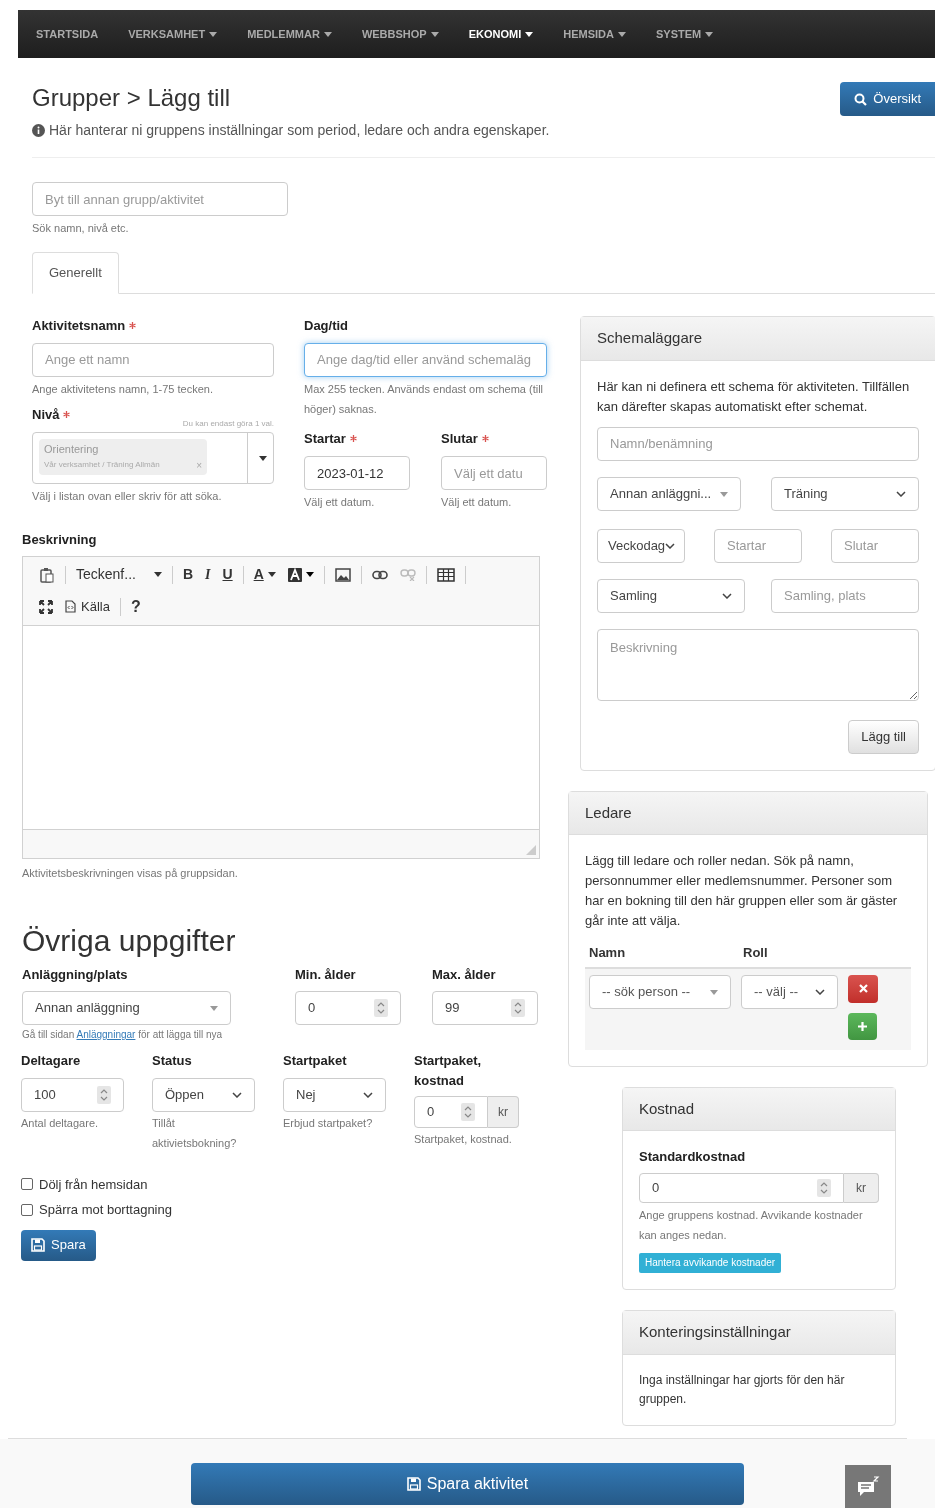  I want to click on tag-path: Vår verksamhet / Träning Allmän, so click(102, 465).